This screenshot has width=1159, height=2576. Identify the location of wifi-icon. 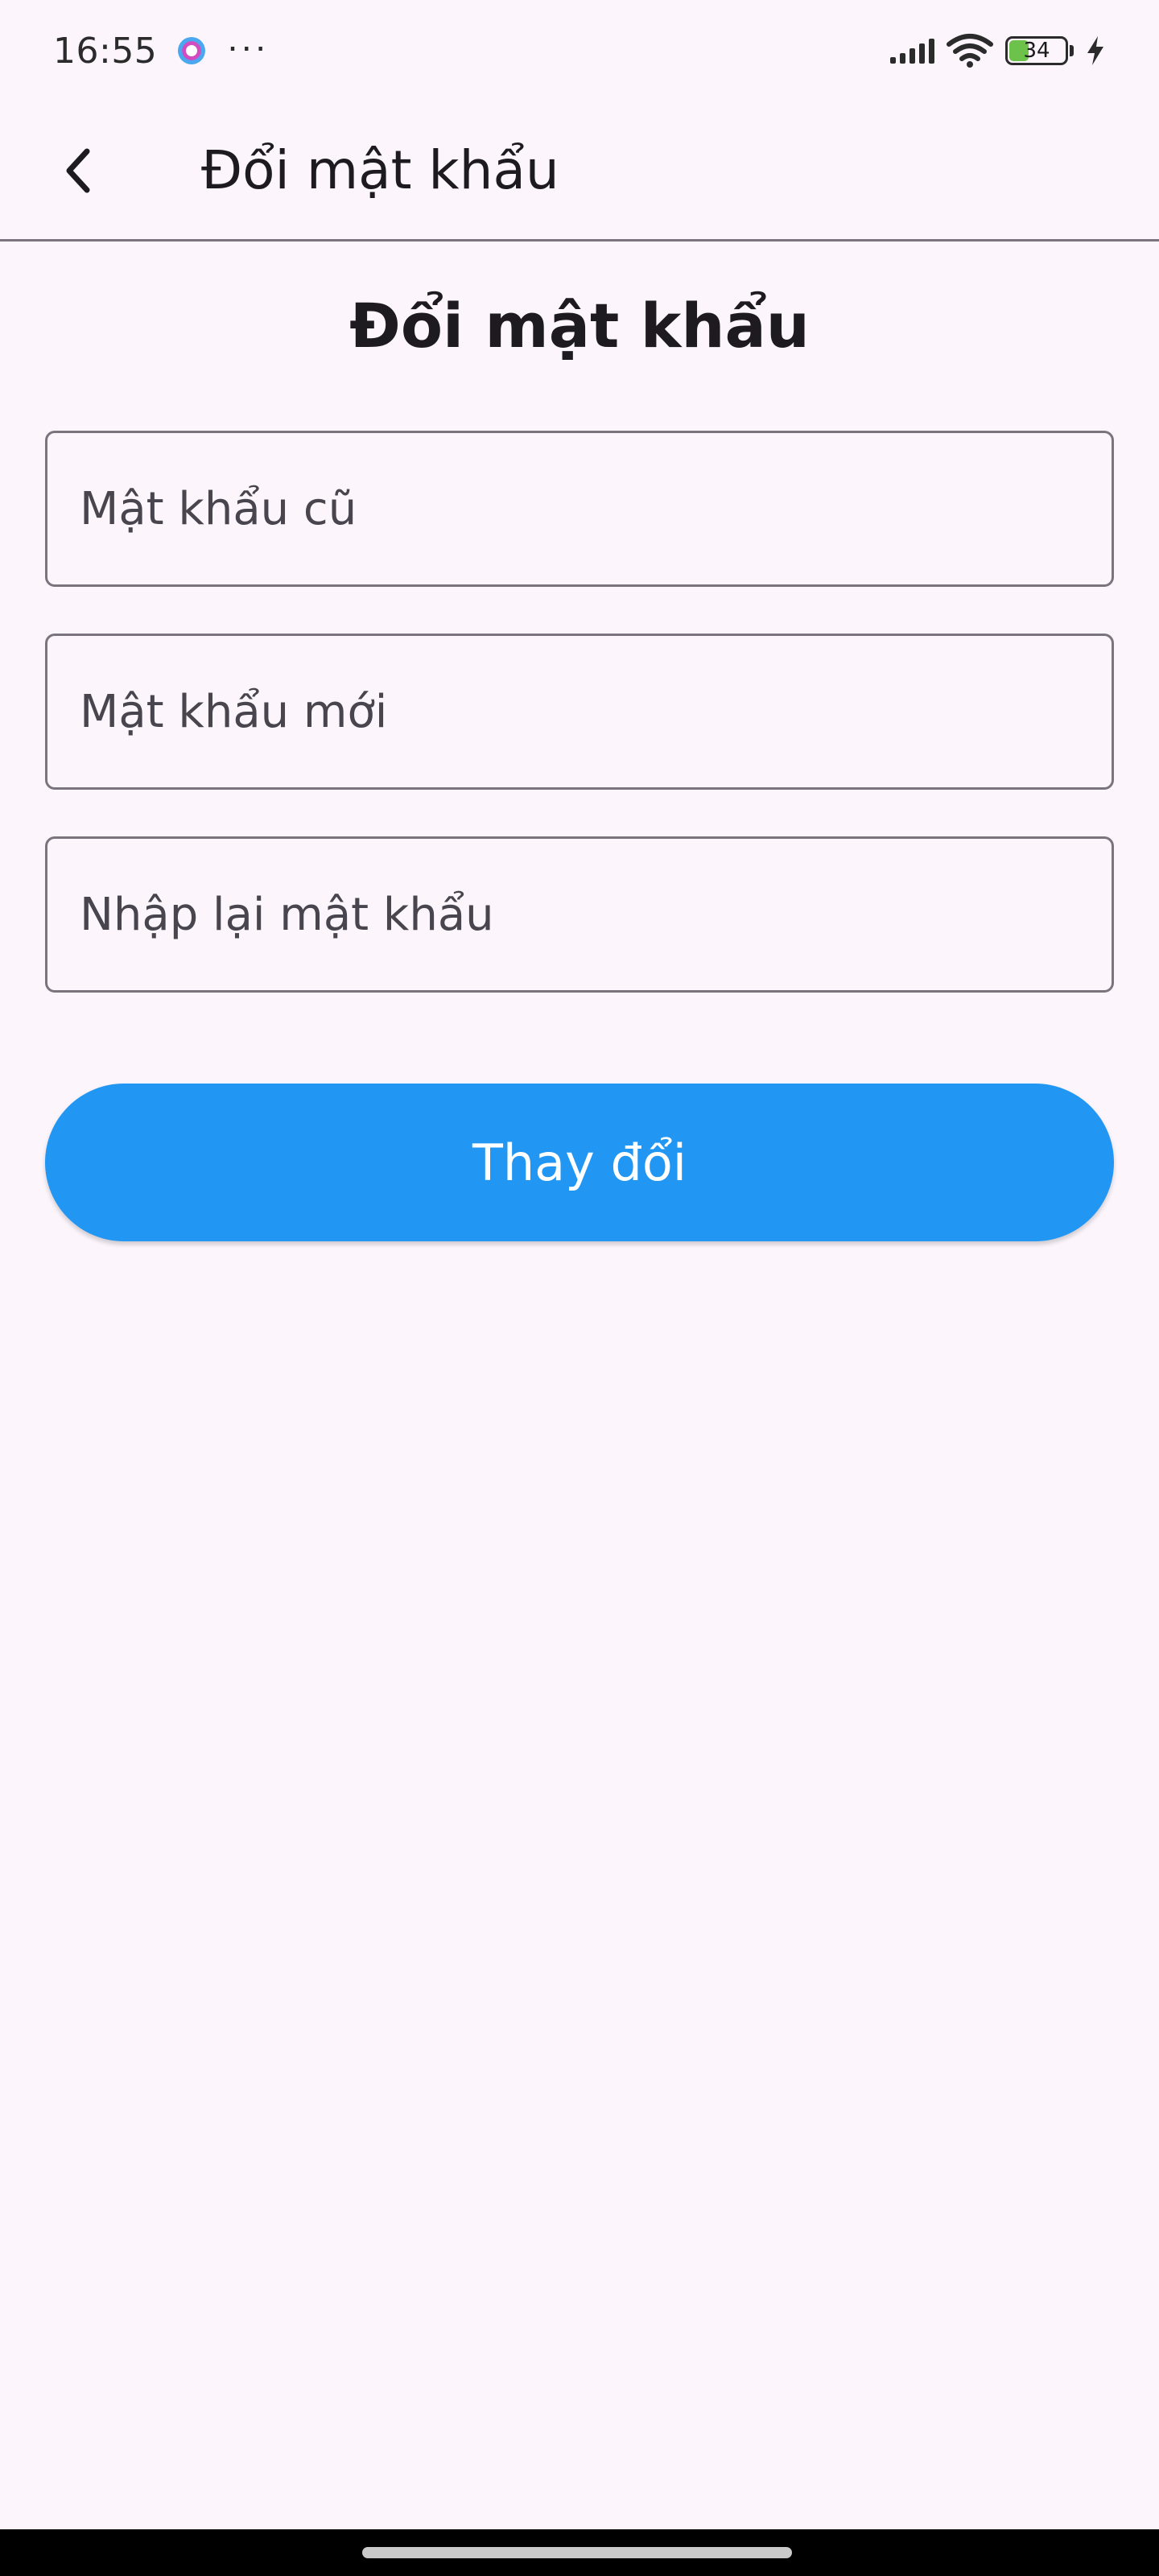
(970, 51).